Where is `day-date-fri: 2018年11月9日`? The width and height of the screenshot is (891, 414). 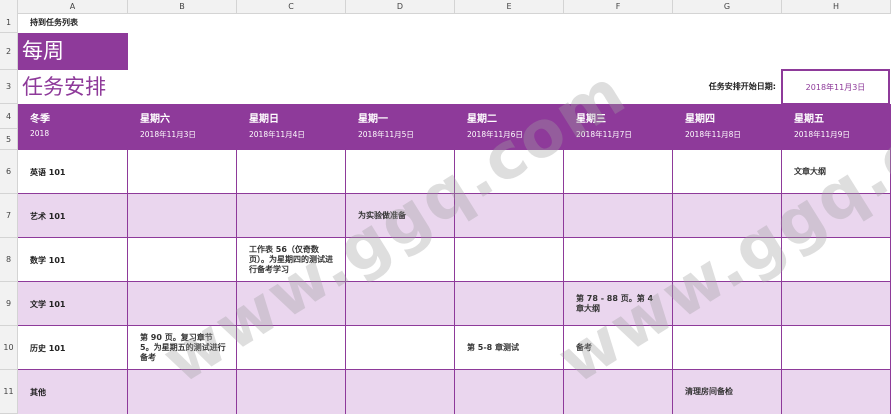 day-date-fri: 2018年11月9日 is located at coordinates (816, 134).